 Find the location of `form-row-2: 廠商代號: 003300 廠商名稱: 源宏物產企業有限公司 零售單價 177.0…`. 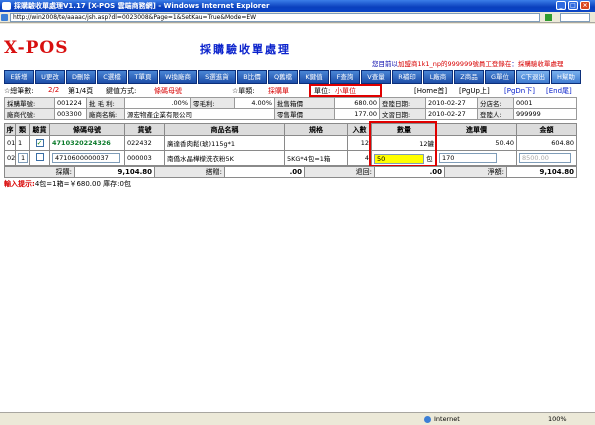

form-row-2: 廠商代號: 003300 廠商名稱: 源宏物產企業有限公司 零售單價 177.0… is located at coordinates (290, 114).